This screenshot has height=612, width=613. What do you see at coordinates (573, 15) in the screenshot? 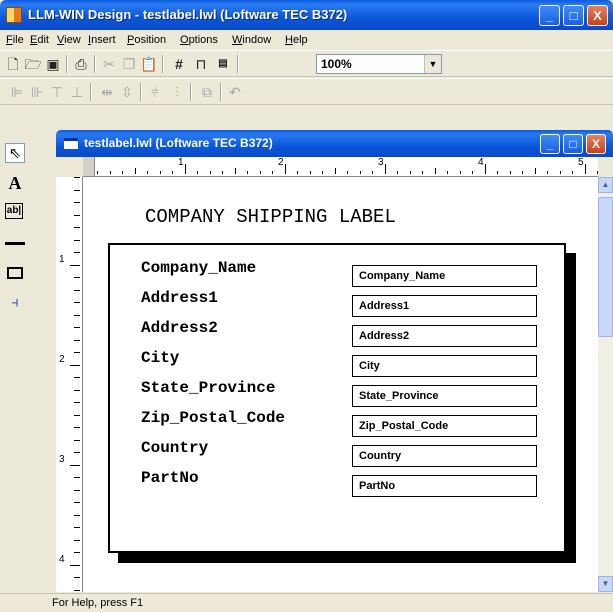
I see `maximize-button: □` at bounding box center [573, 15].